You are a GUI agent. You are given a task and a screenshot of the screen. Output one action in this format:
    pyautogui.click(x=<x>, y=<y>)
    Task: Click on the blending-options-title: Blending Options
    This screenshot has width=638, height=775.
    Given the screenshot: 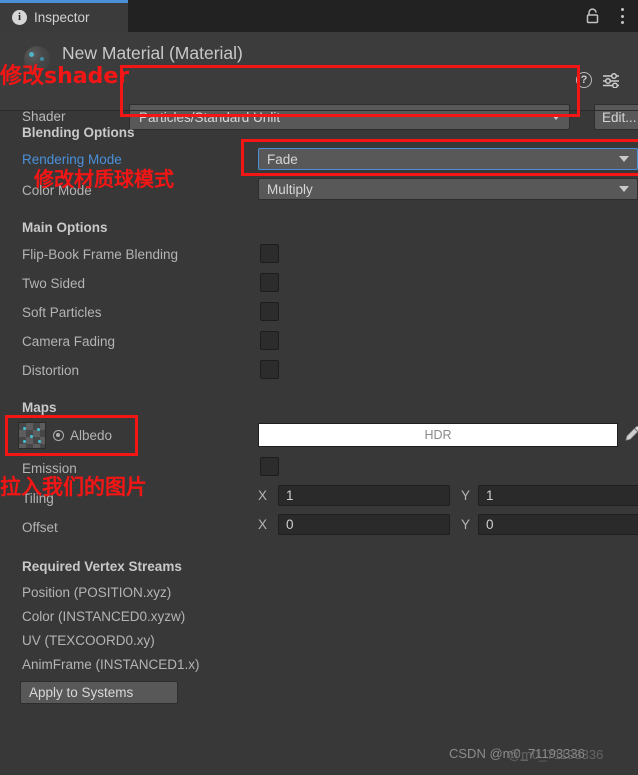 What is the action you would take?
    pyautogui.click(x=78, y=132)
    